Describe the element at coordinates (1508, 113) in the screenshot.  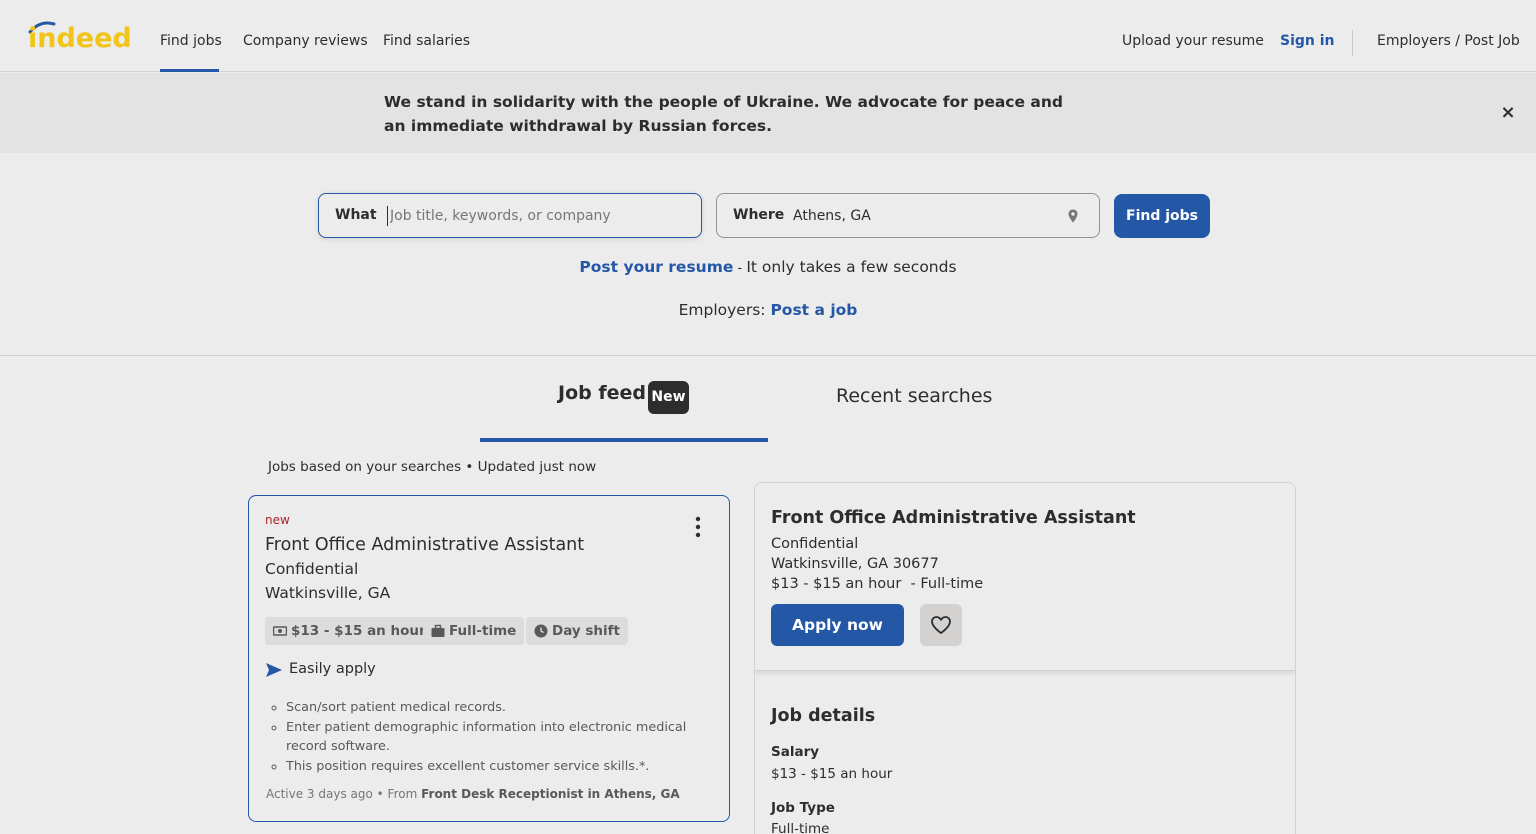
I see `close-icon: ×` at that location.